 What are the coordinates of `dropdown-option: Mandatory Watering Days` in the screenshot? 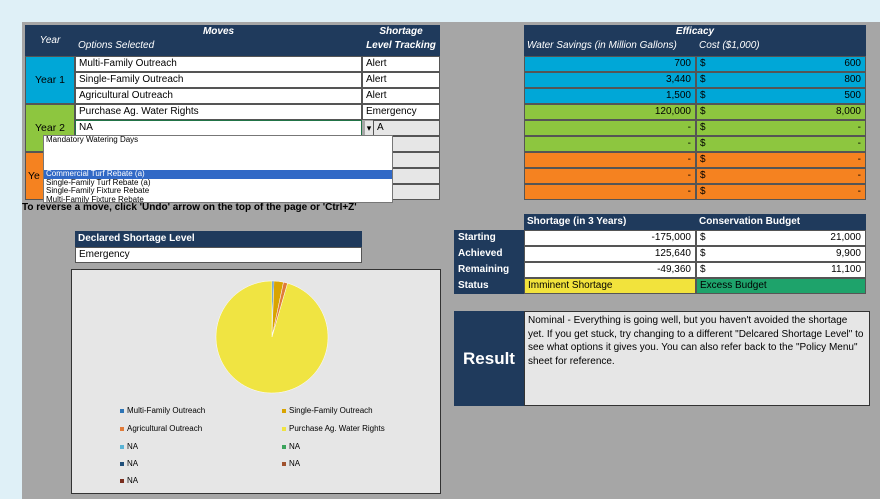 It's located at (218, 140).